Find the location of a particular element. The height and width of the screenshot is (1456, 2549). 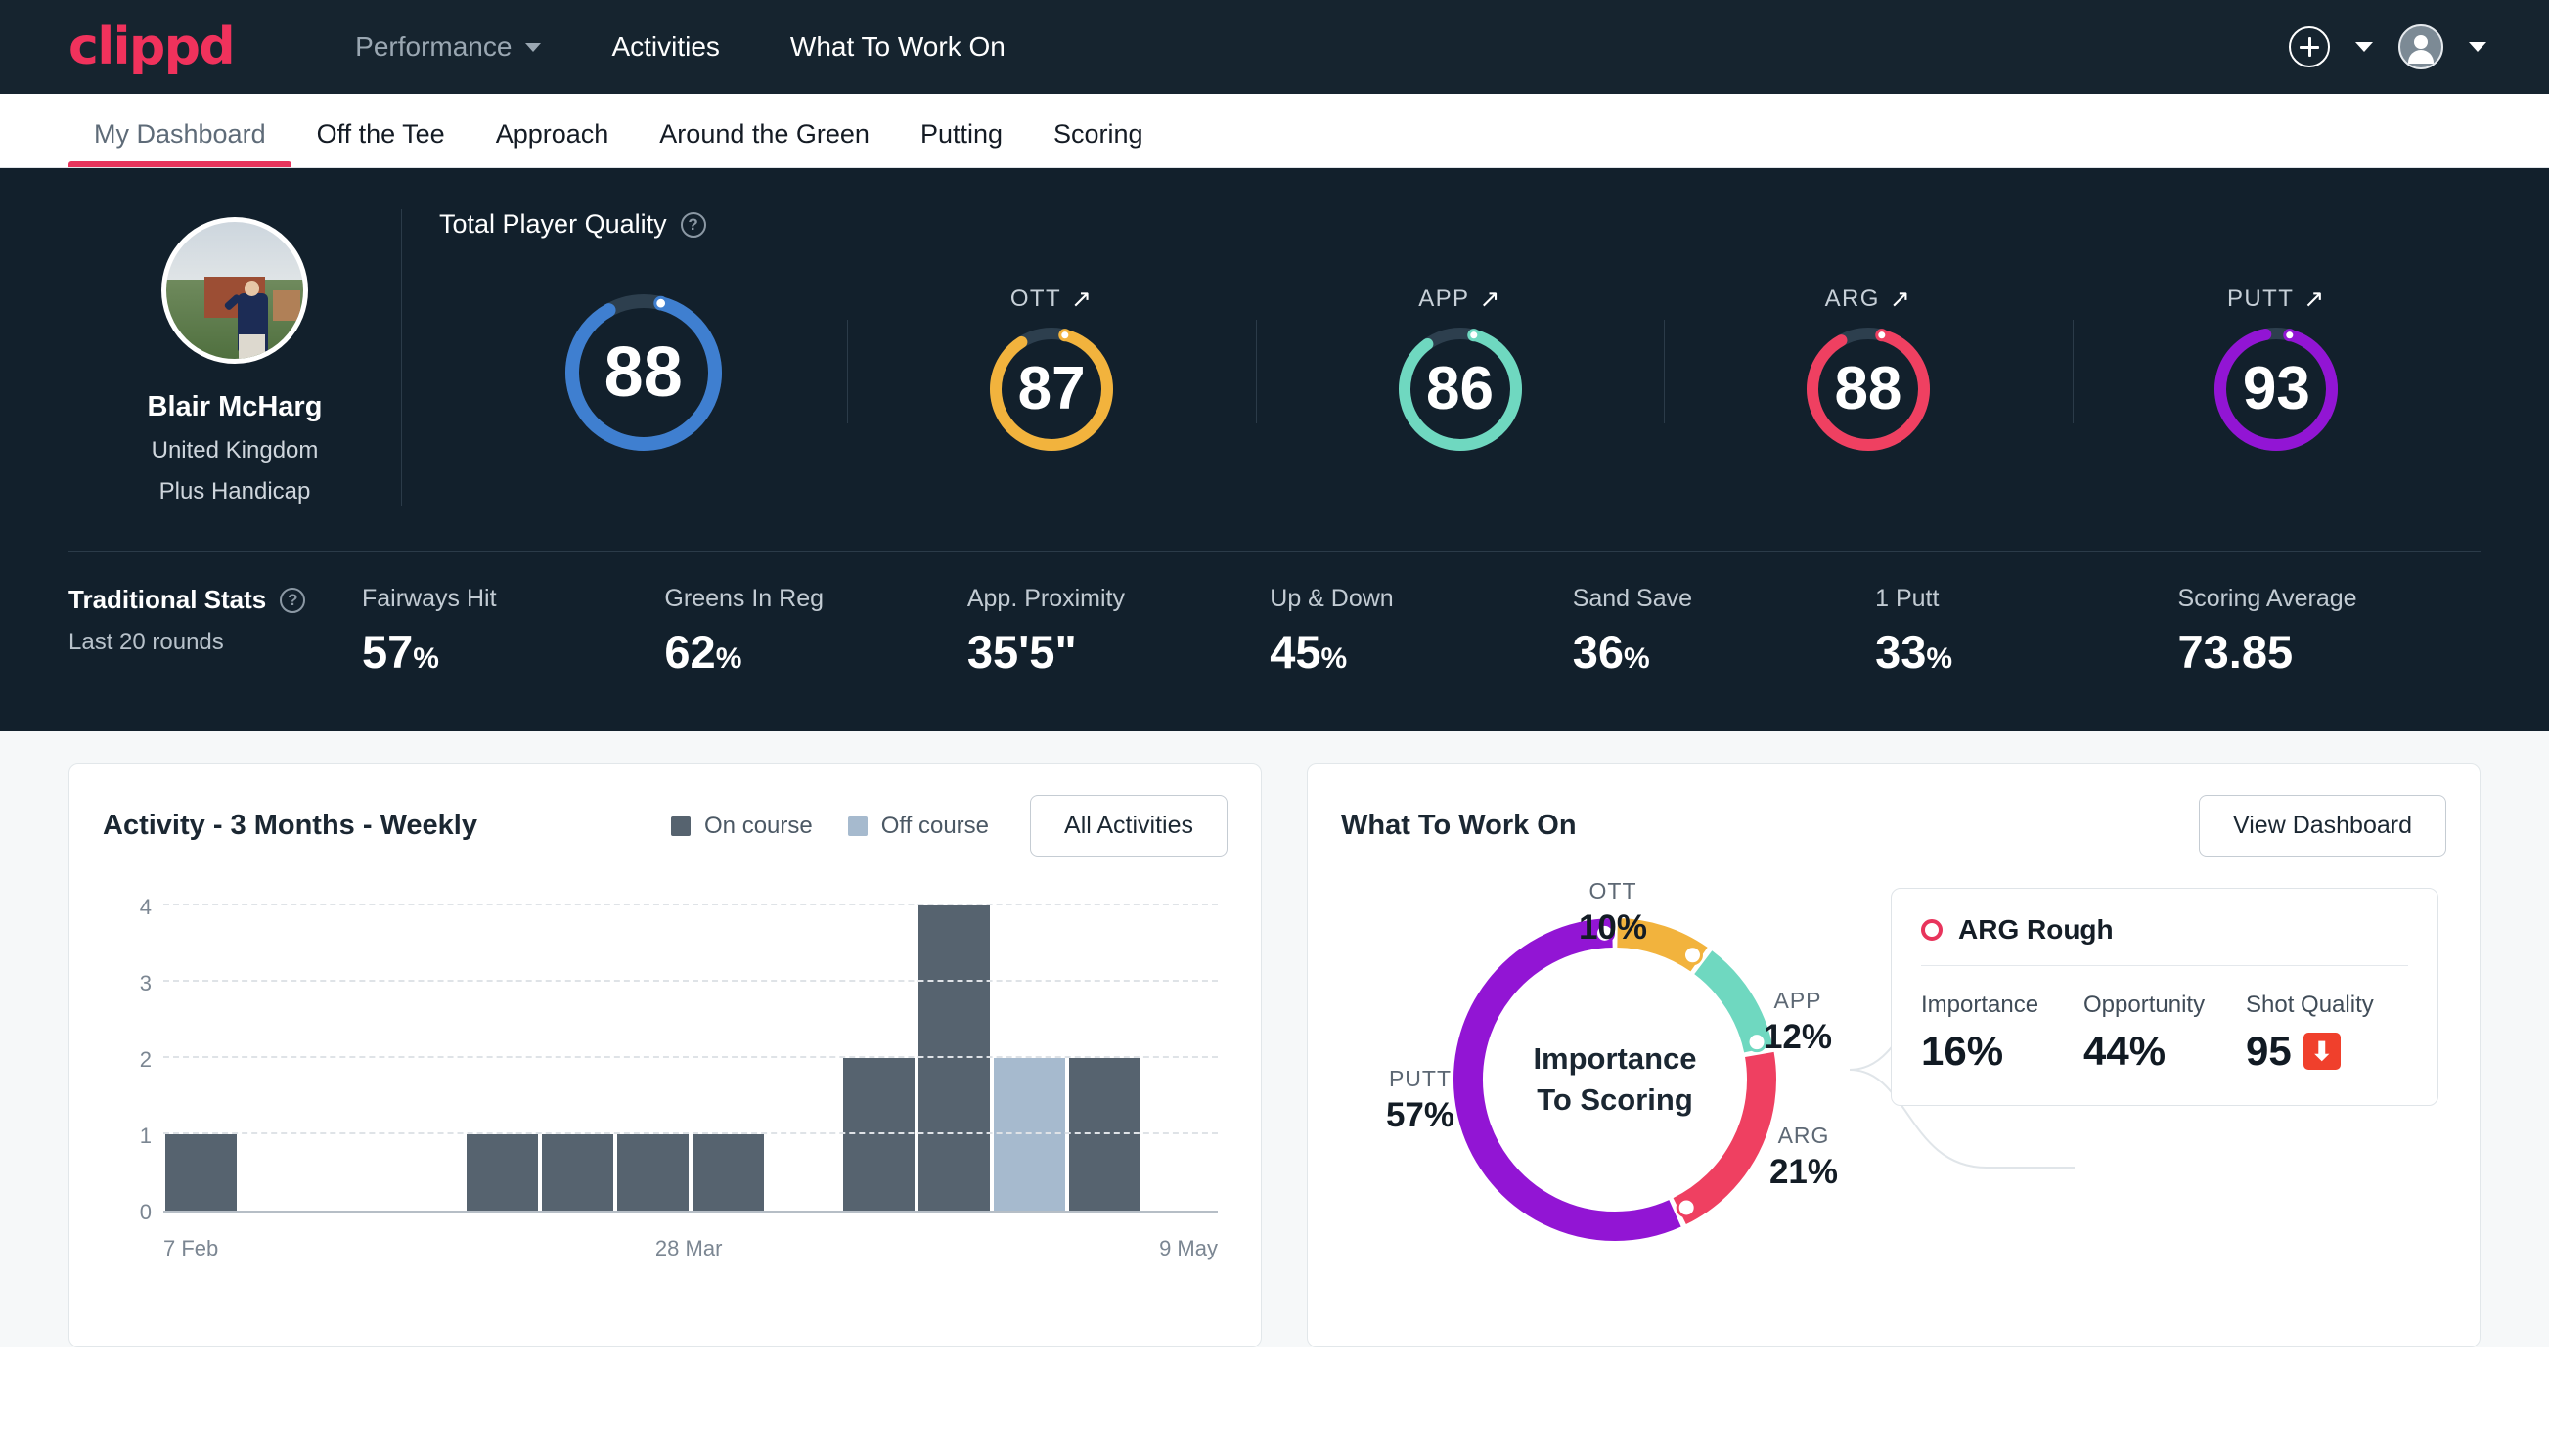

metric-shot-quality-label: Shot Quality is located at coordinates (2310, 1005).